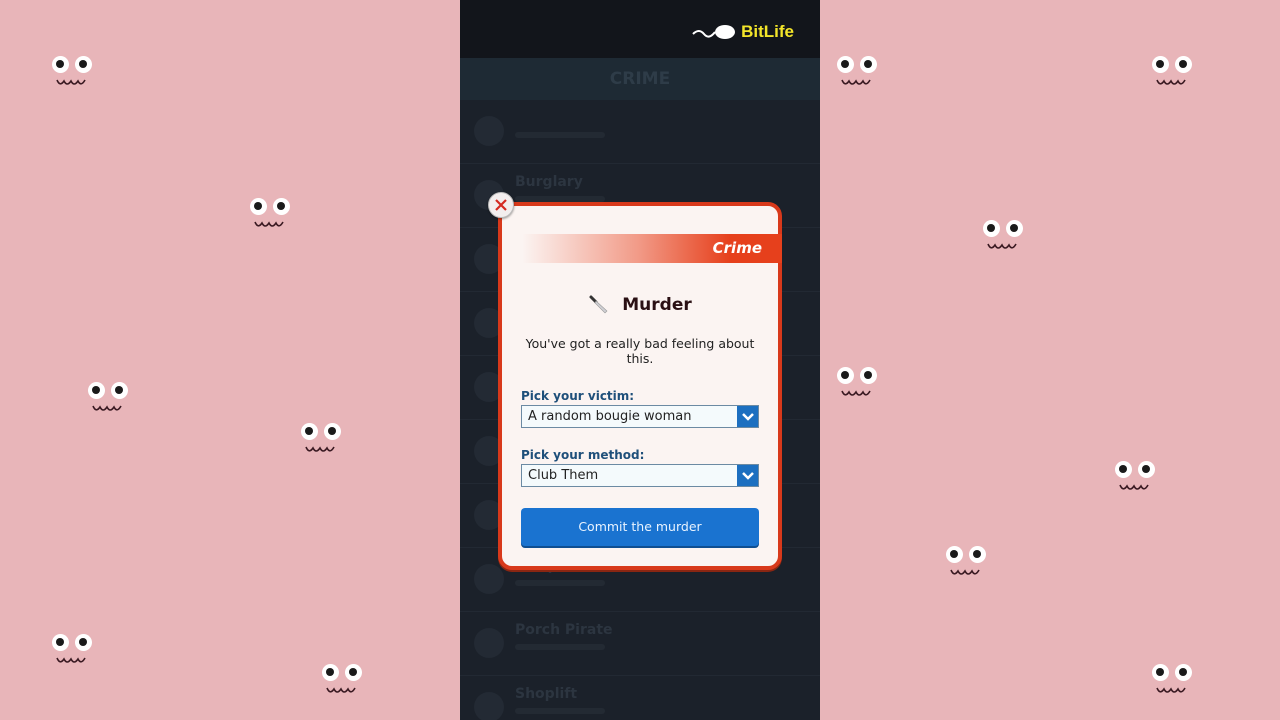 The image size is (1280, 720). Describe the element at coordinates (767, 31) in the screenshot. I see `logo-text: BitLife` at that location.